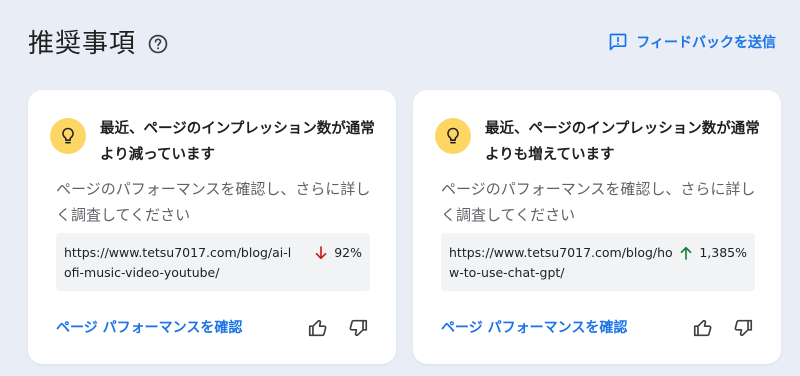  Describe the element at coordinates (82, 44) in the screenshot. I see `page-title: 推奨事項` at that location.